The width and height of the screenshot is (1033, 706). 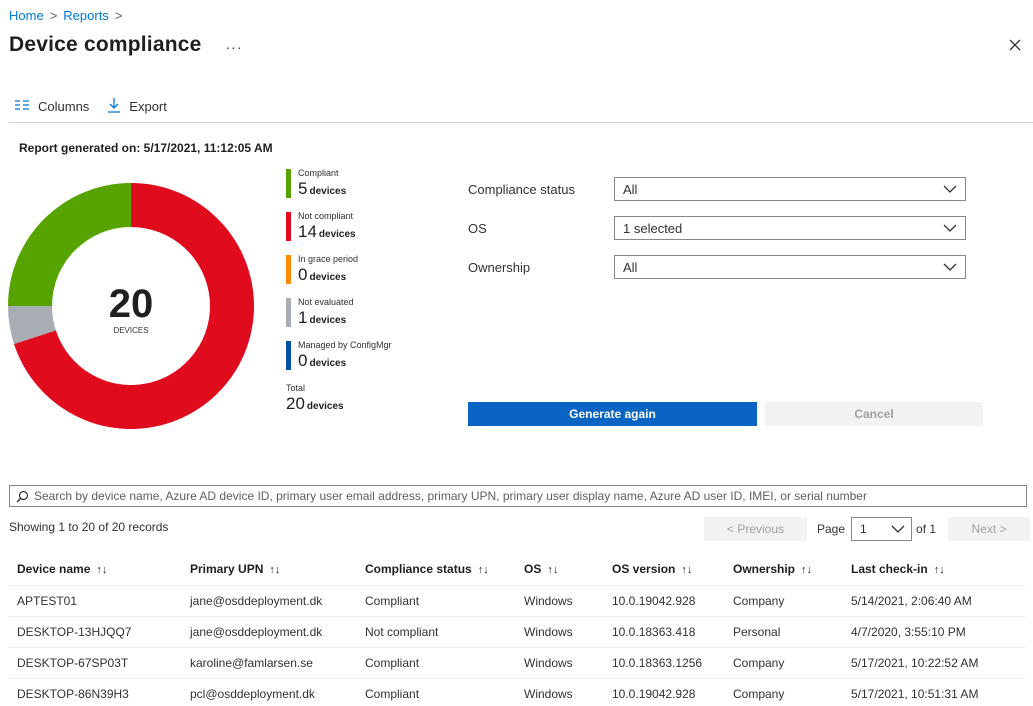 I want to click on cell-compliance-status: Not compliant, so click(x=436, y=632).